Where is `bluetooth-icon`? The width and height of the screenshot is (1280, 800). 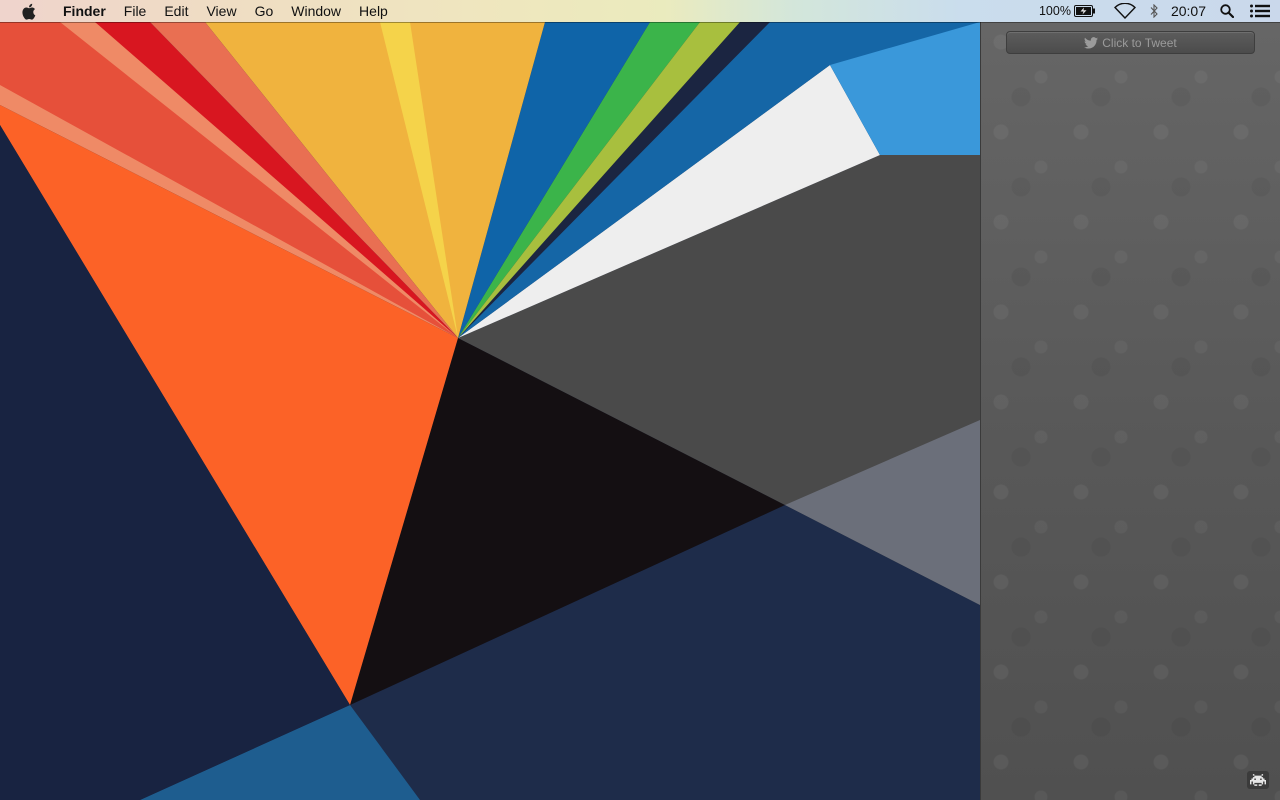
bluetooth-icon is located at coordinates (1154, 11).